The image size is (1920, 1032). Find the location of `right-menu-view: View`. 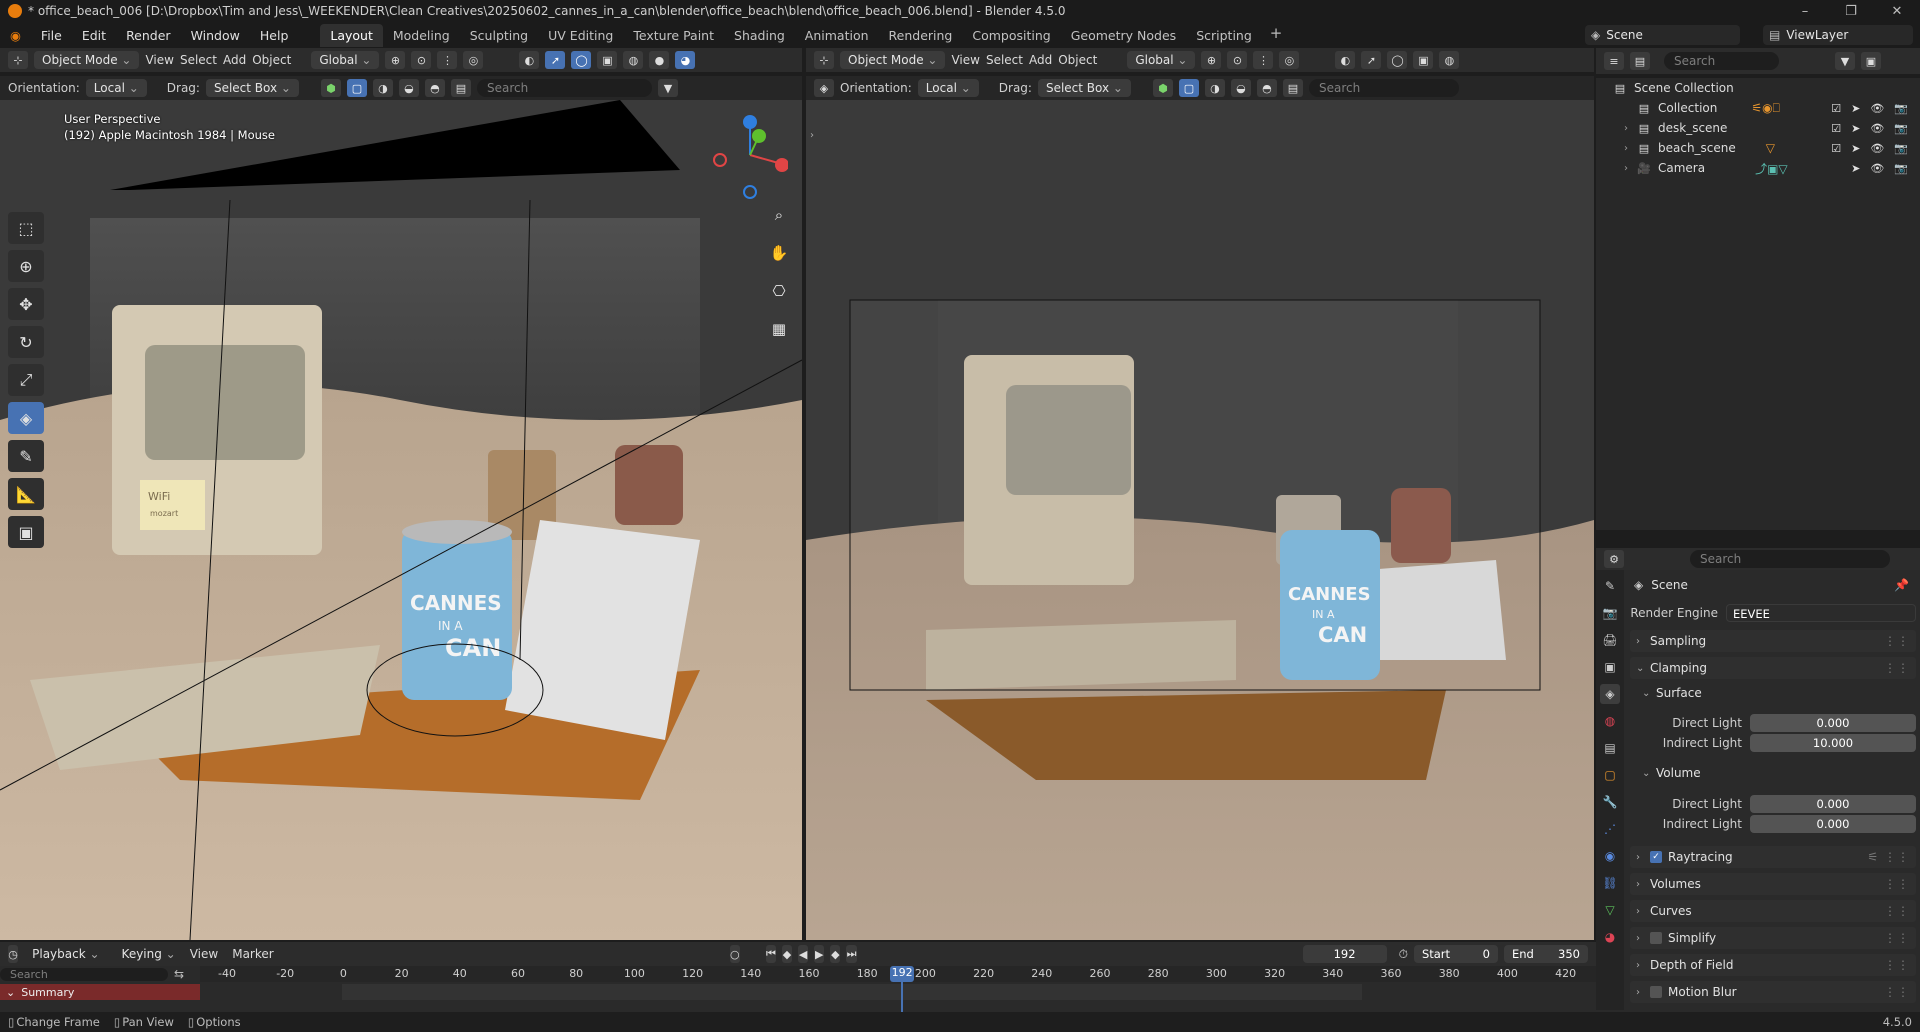

right-menu-view: View is located at coordinates (965, 60).